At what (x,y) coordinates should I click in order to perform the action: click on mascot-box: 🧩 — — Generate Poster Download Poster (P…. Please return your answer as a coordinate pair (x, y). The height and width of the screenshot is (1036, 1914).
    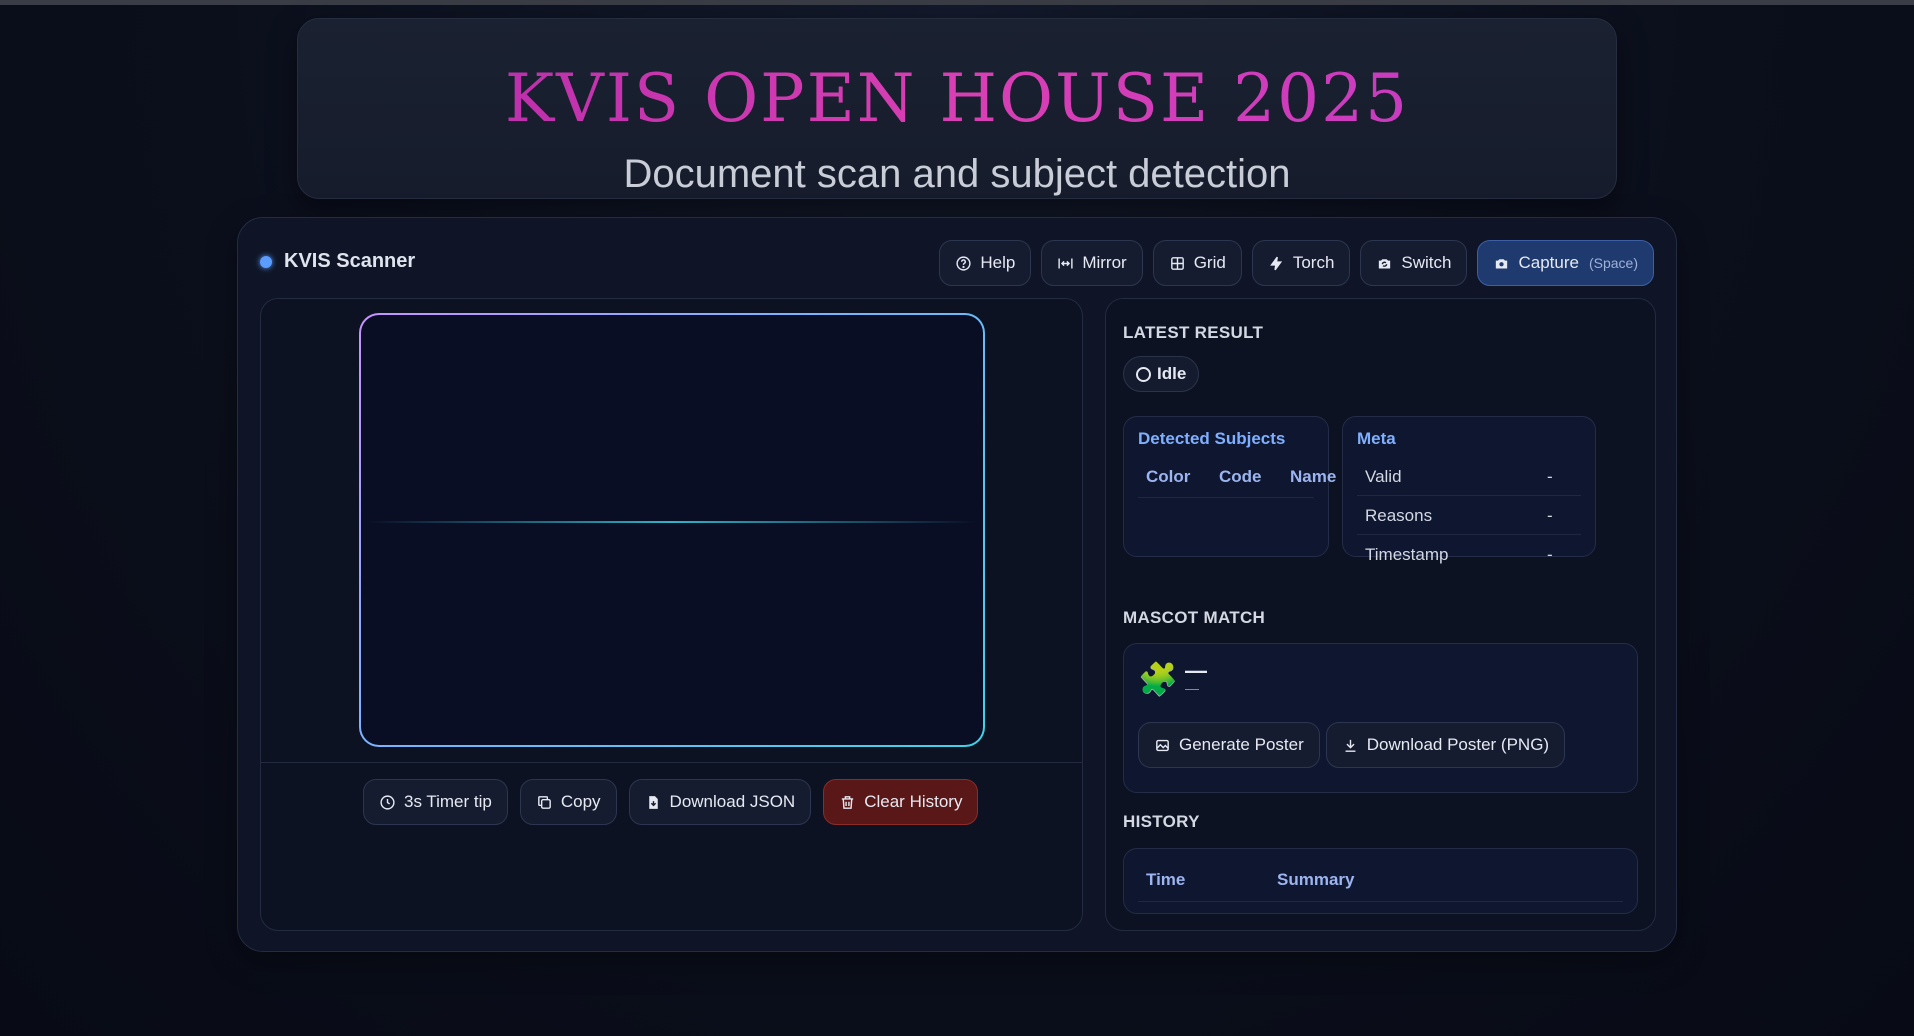
    Looking at the image, I should click on (1380, 718).